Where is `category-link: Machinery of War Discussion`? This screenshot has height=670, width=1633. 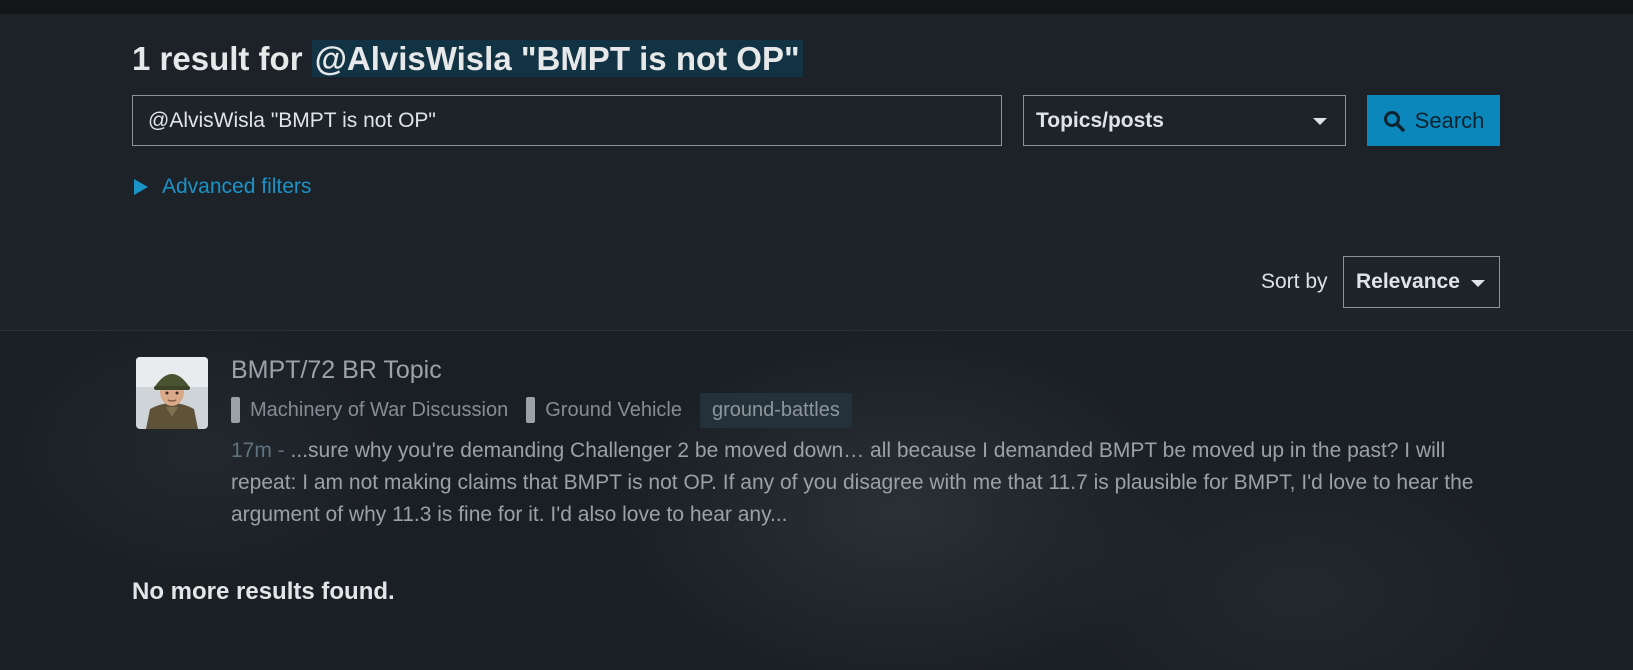 category-link: Machinery of War Discussion is located at coordinates (369, 410).